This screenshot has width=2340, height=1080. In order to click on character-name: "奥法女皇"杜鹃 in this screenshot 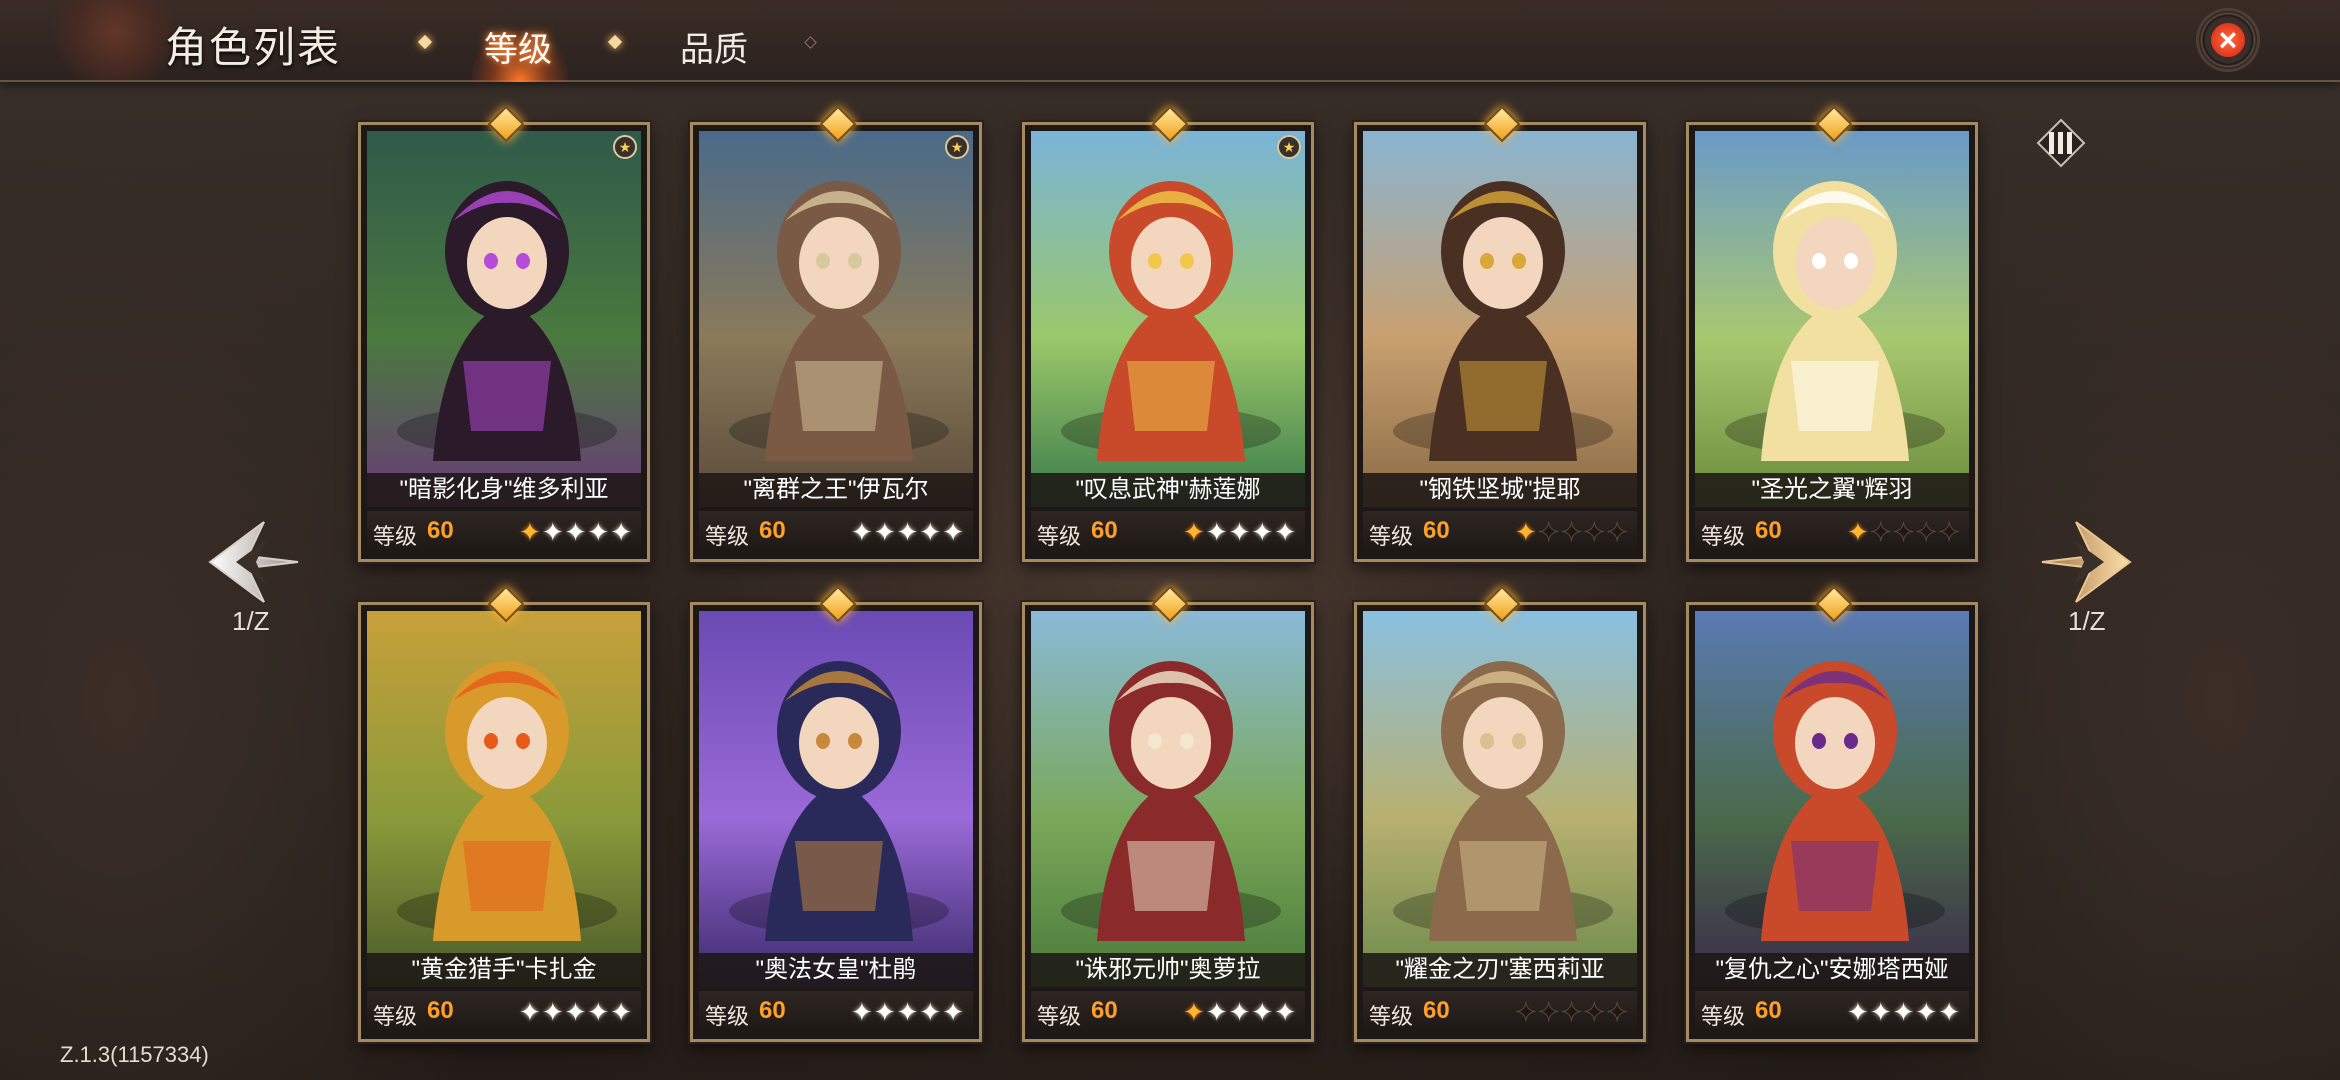, I will do `click(836, 970)`.